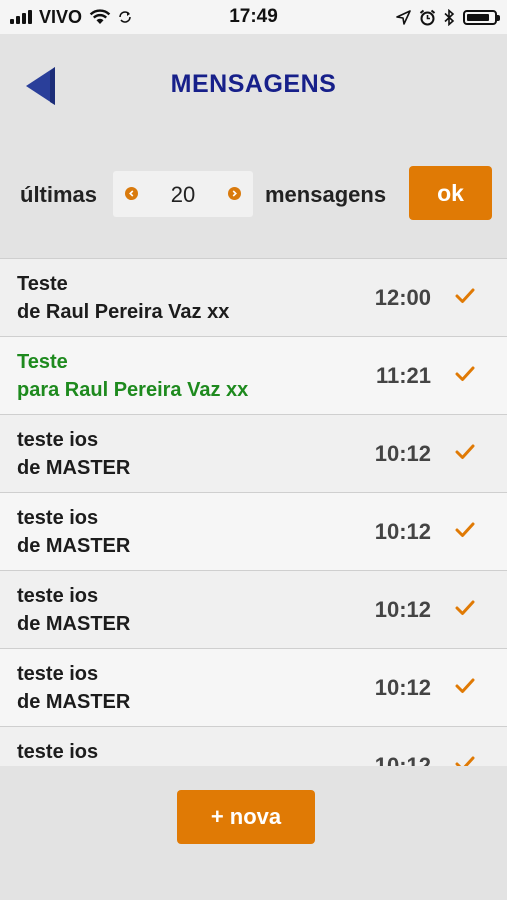 The height and width of the screenshot is (900, 507). I want to click on message-row: Teste para Raul Pereira Vaz xx 11:21, so click(253, 375).